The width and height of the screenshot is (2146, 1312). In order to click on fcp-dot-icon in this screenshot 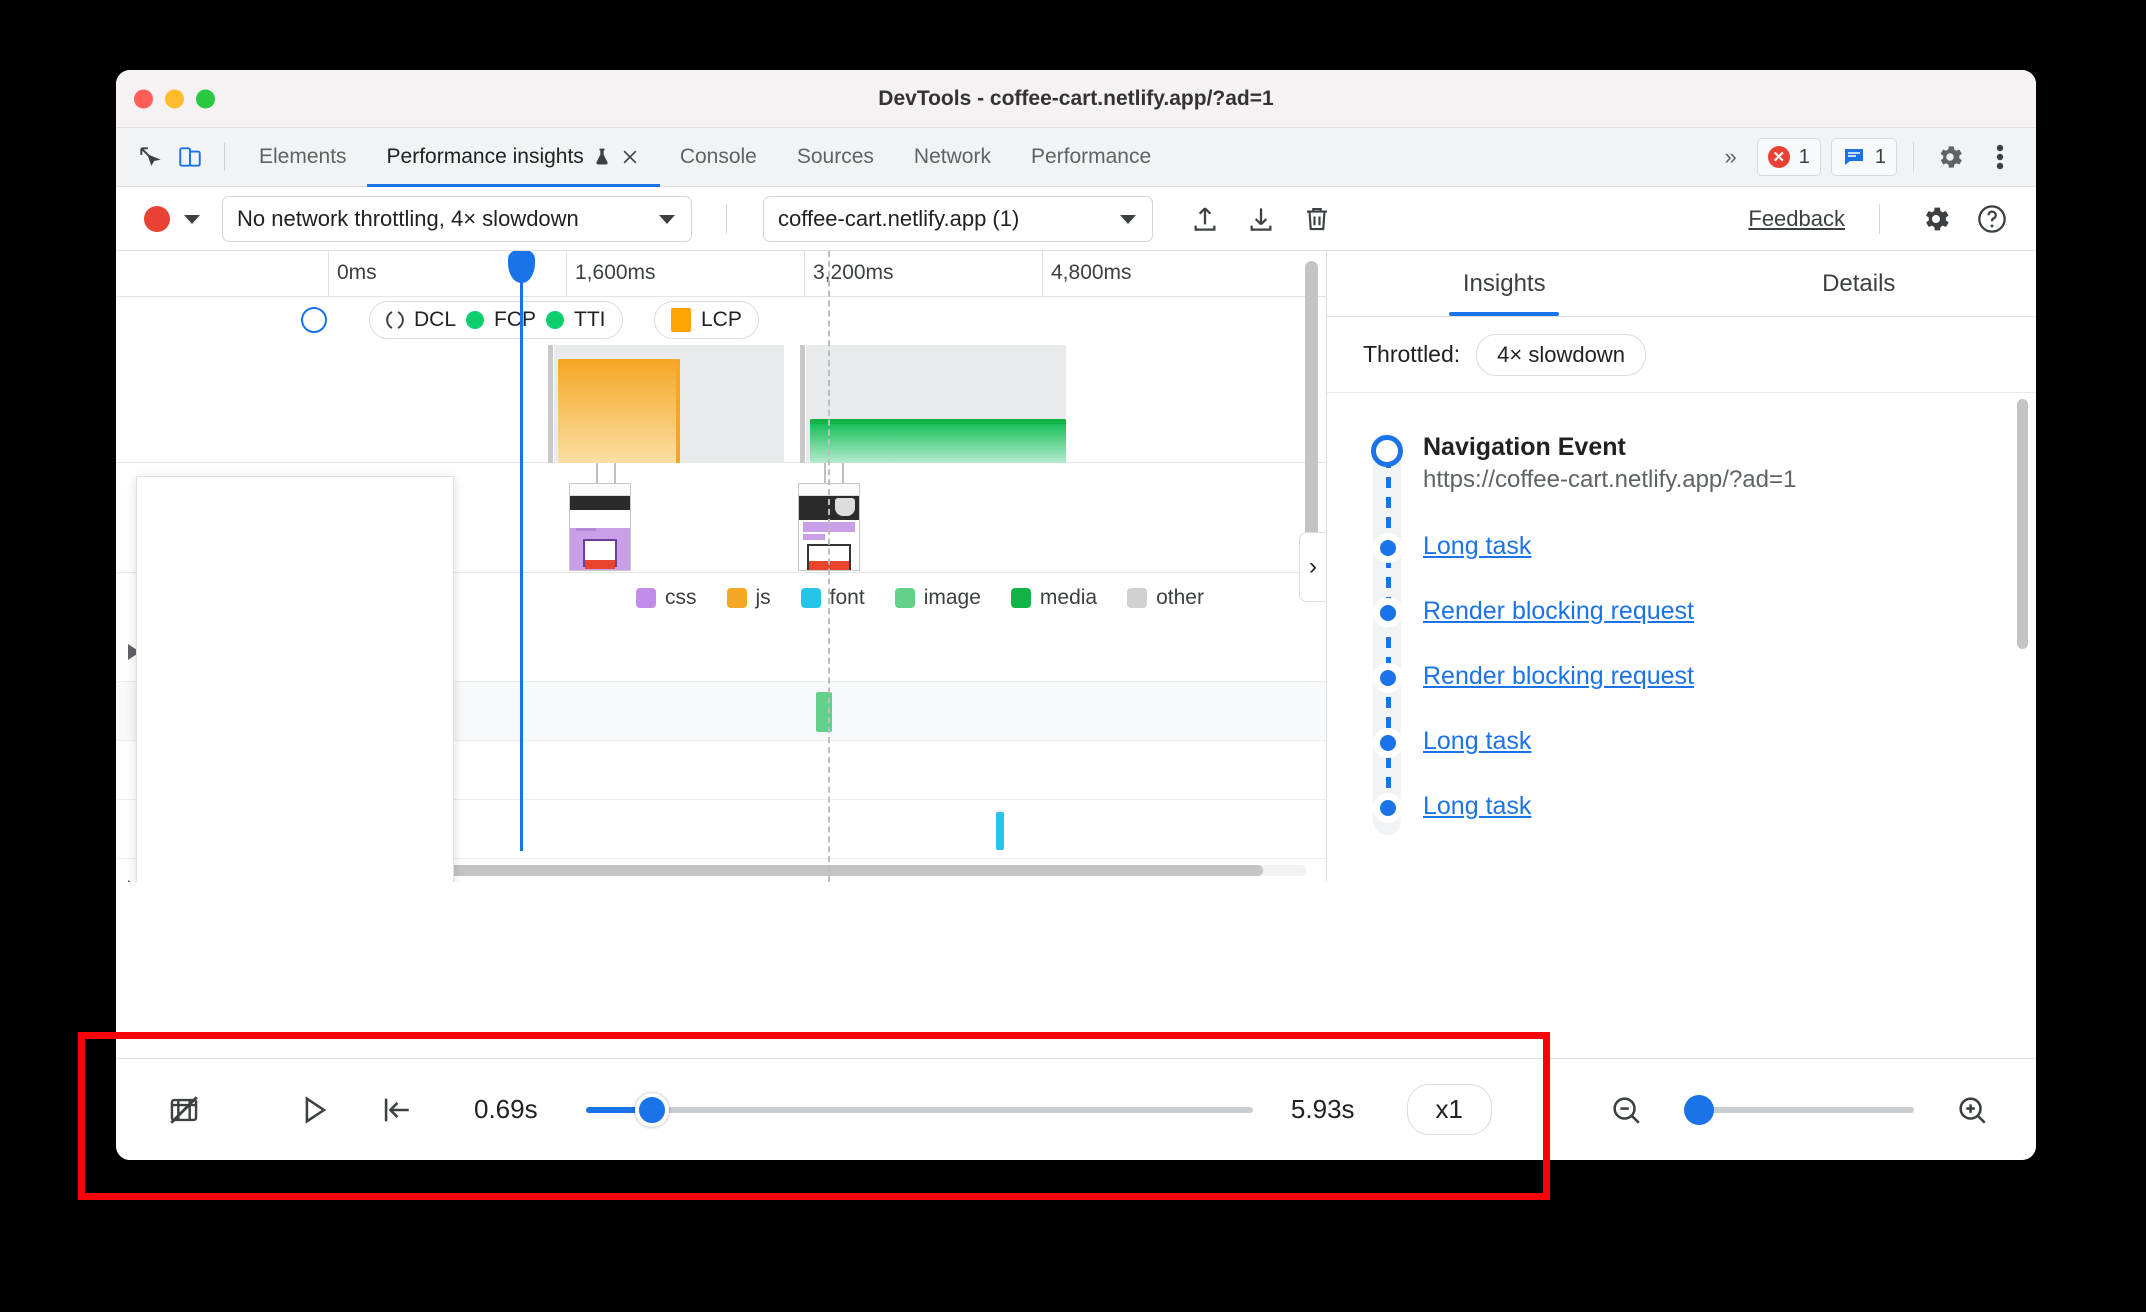, I will do `click(475, 320)`.